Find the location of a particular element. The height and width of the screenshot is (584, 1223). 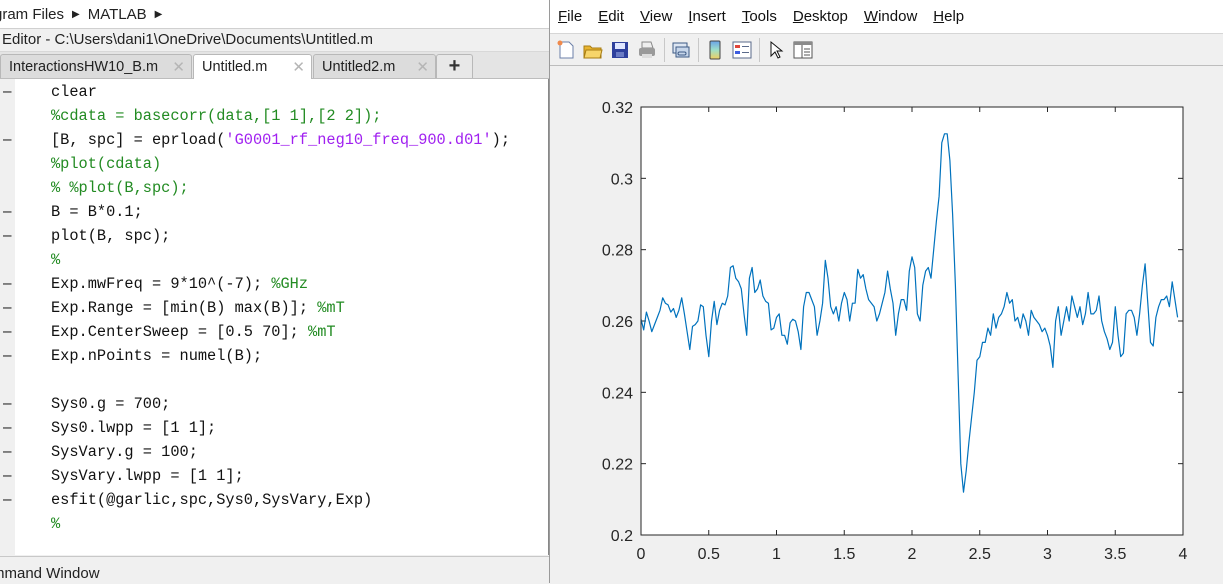

code-comment: %plot(cdata) is located at coordinates (106, 164).